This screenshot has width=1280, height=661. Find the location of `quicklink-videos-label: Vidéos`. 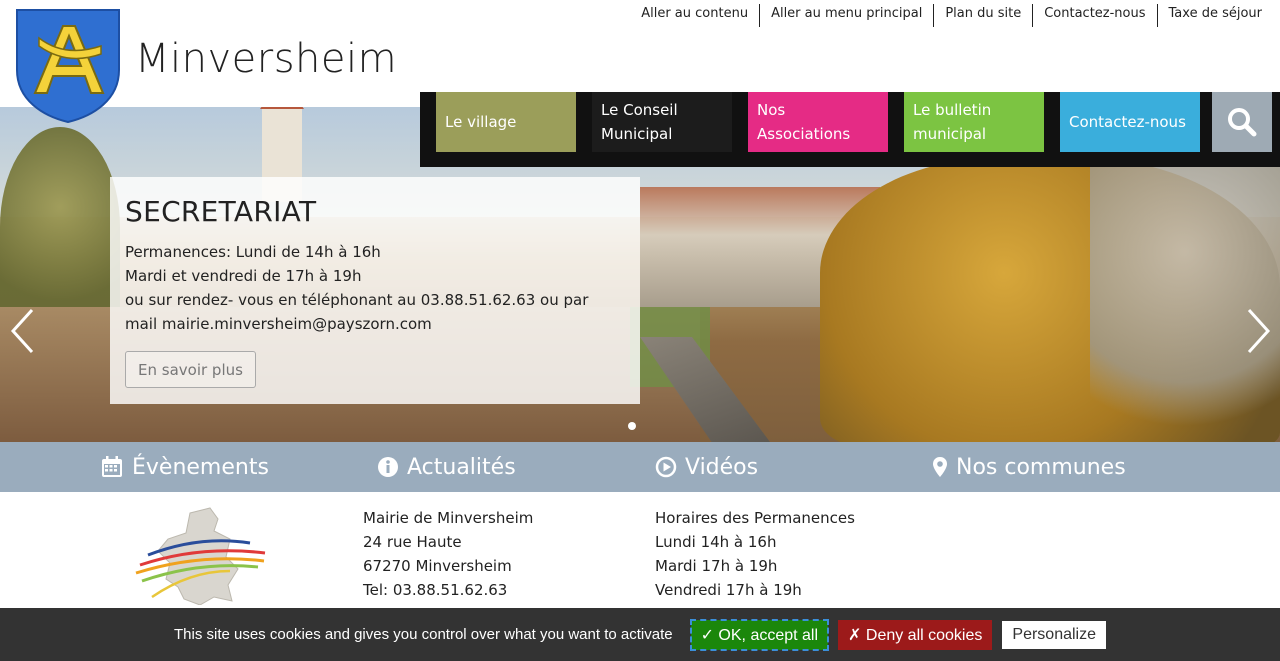

quicklink-videos-label: Vidéos is located at coordinates (722, 467).